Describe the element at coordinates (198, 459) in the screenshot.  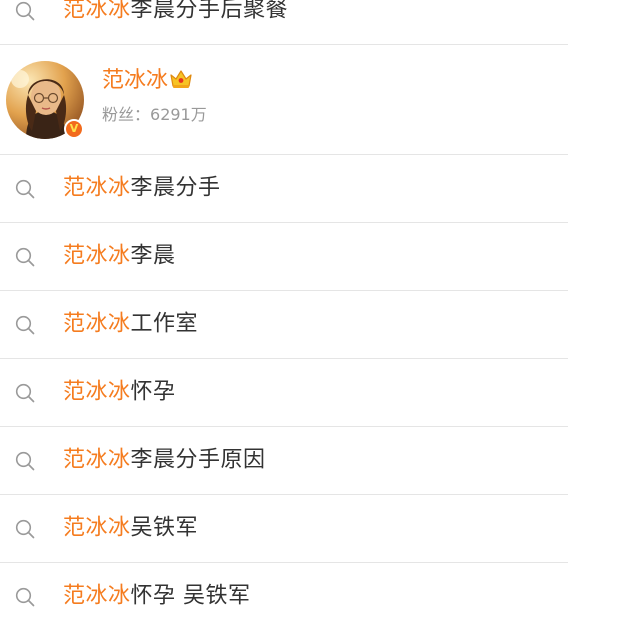
I see `suggestion-rest: 李晨分手原因` at that location.